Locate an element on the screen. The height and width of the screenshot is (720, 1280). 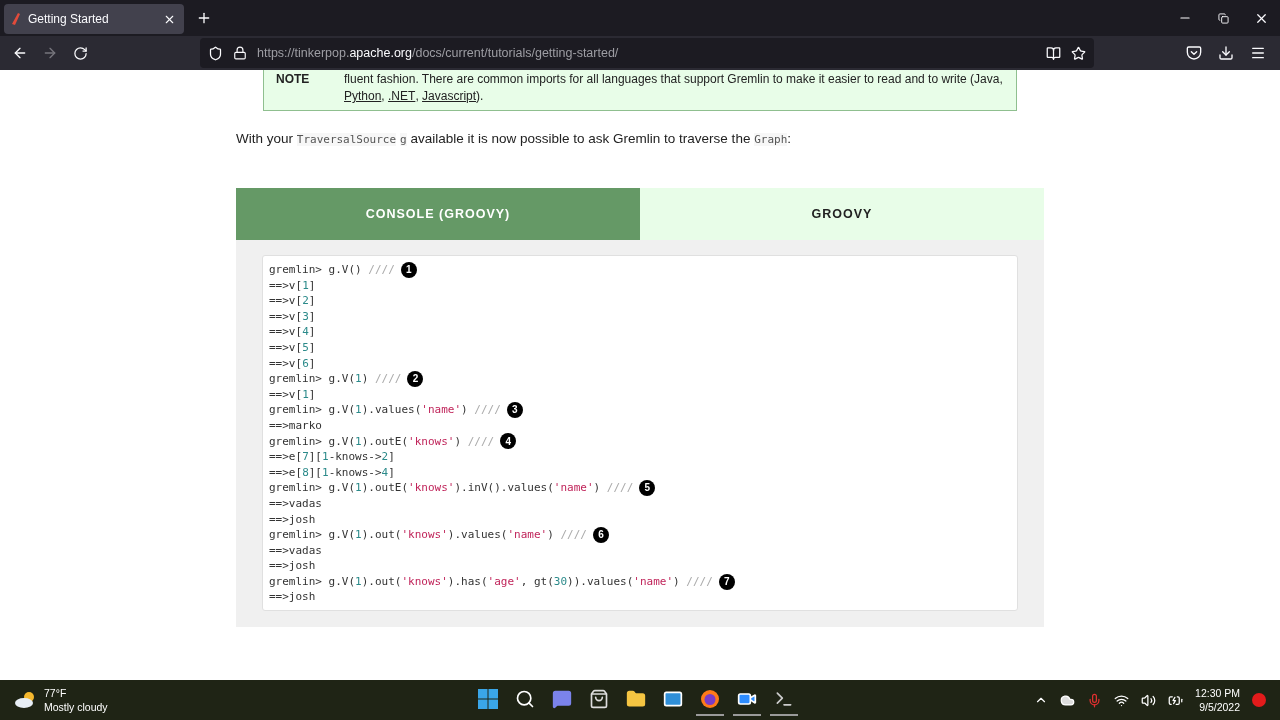
callout-number: 3 is located at coordinates (514, 410).